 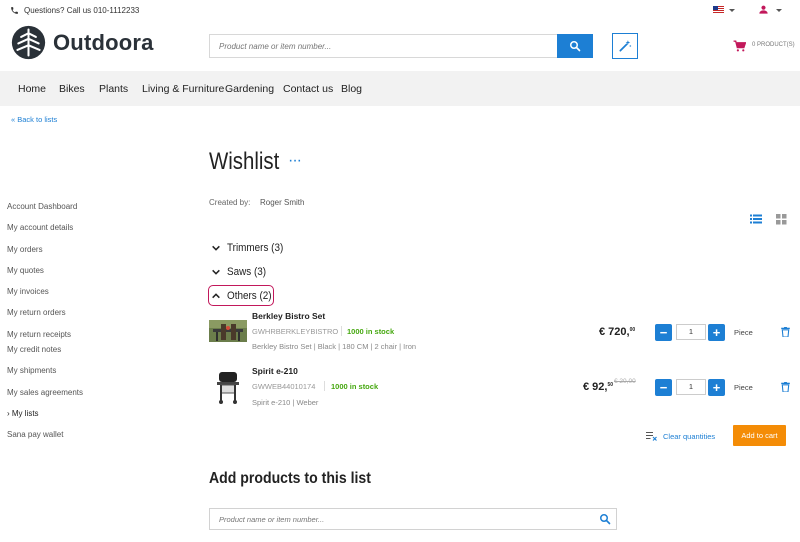 What do you see at coordinates (36, 312) in the screenshot?
I see `sidebar-item-return-orders: My return orders` at bounding box center [36, 312].